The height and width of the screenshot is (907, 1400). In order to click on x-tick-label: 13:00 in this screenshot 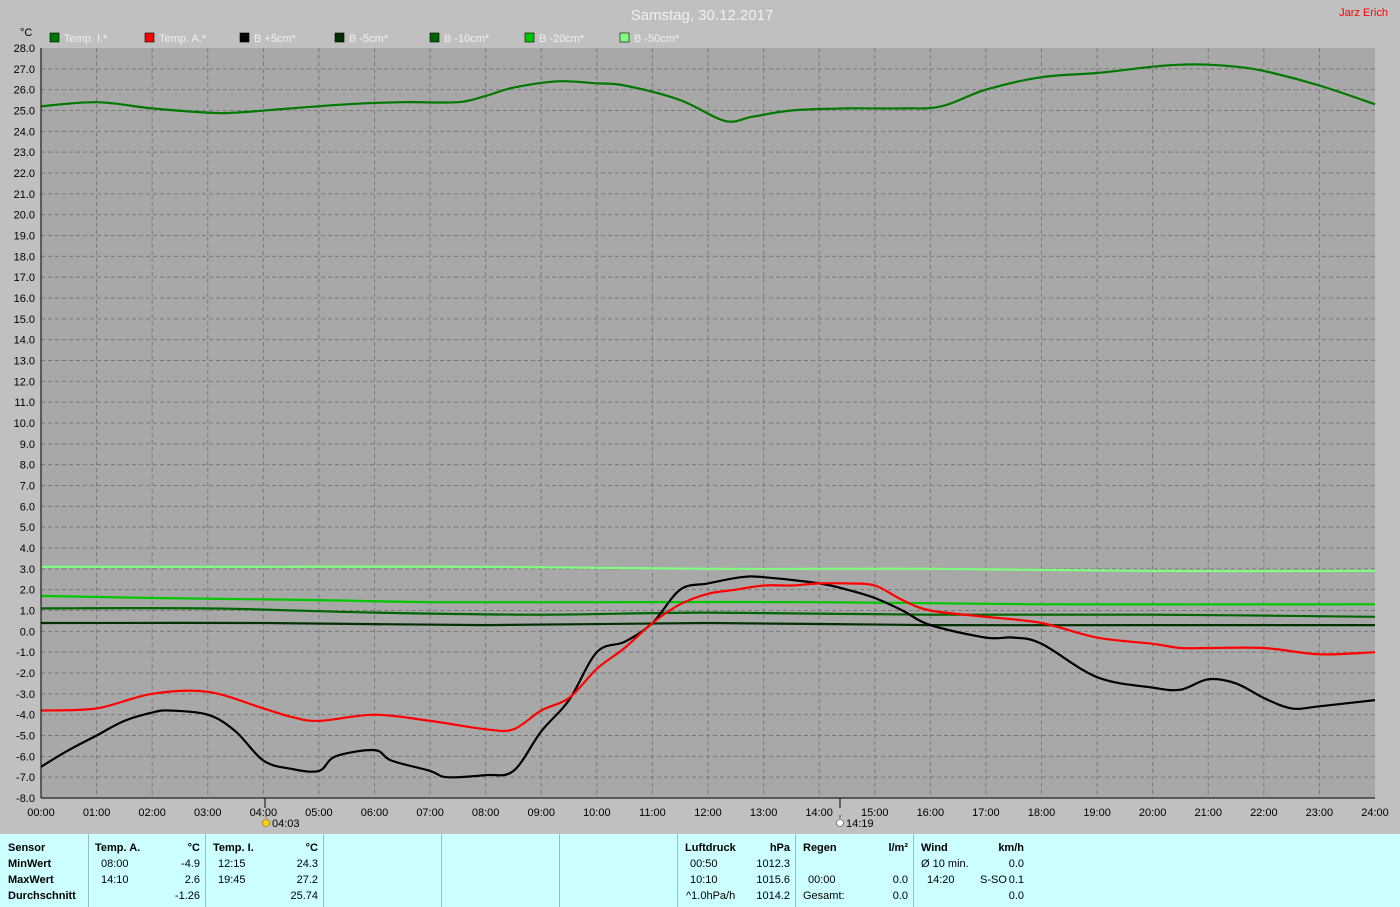, I will do `click(764, 813)`.